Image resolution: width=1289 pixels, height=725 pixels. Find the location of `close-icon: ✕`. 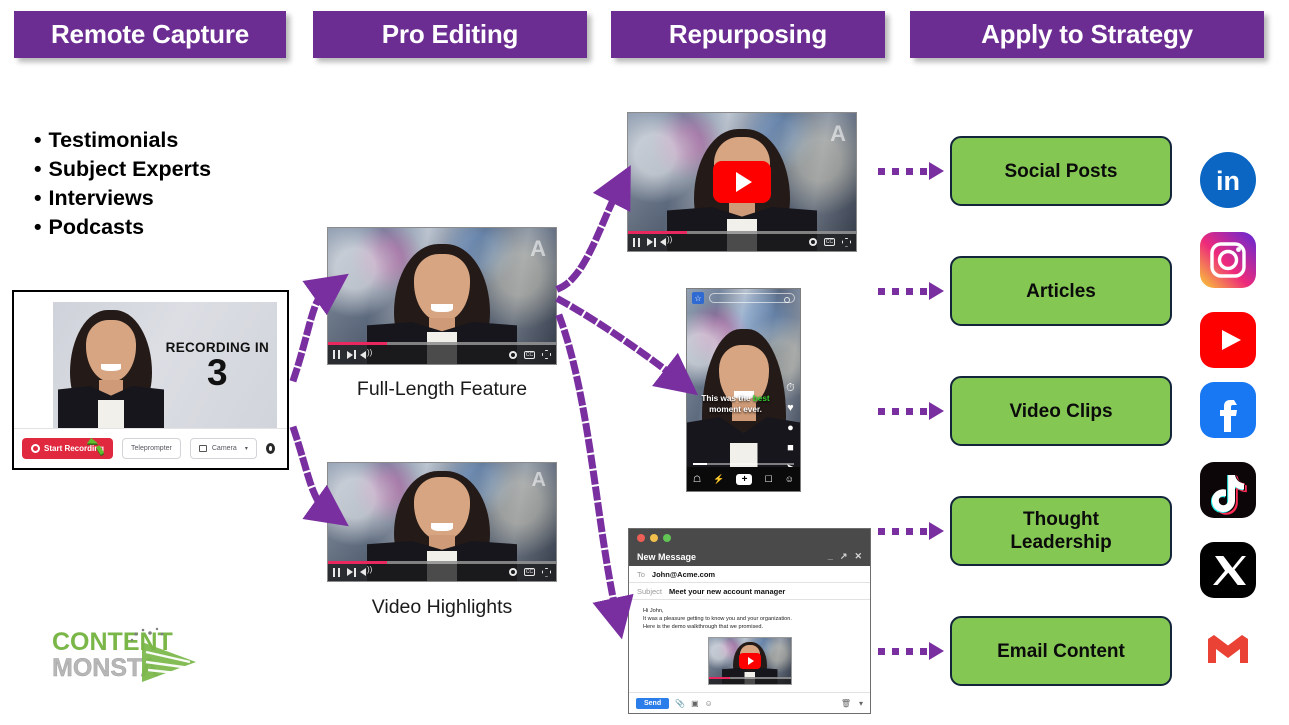

close-icon: ✕ is located at coordinates (858, 556).